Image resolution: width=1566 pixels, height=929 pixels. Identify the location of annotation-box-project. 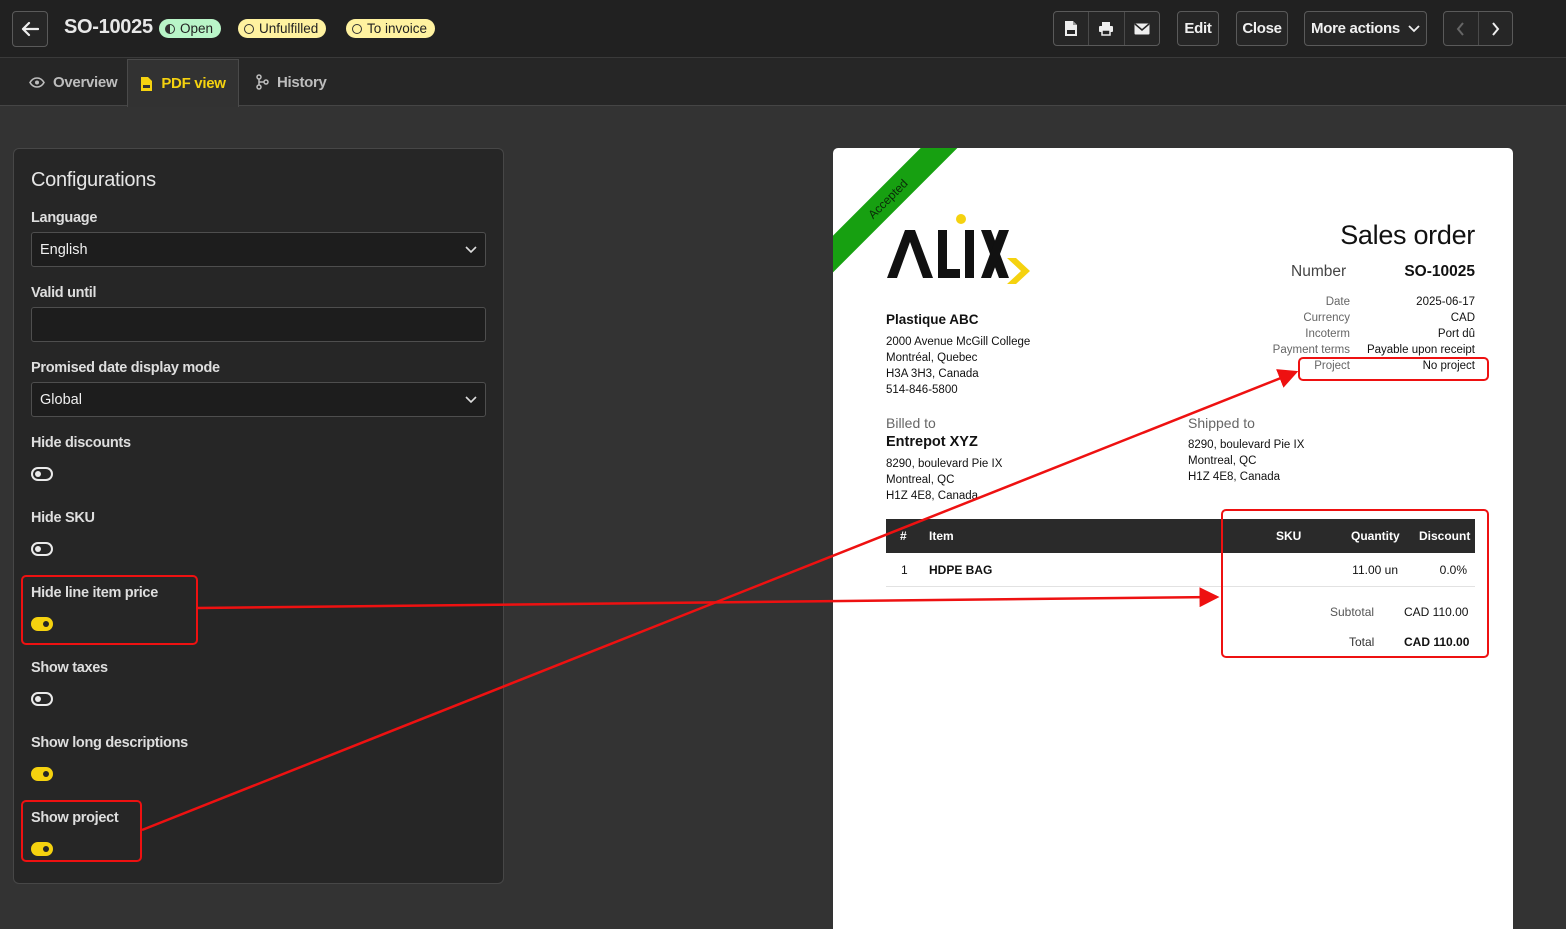
(1393, 369).